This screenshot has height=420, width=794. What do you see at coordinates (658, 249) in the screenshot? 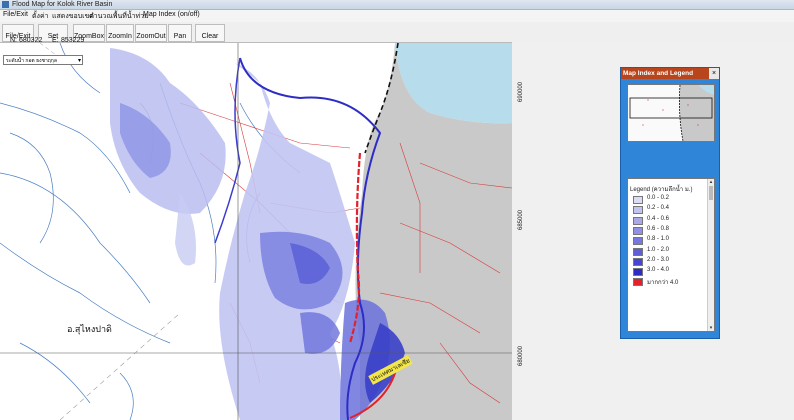
I see `legend-label: 1.0 - 2.0` at bounding box center [658, 249].